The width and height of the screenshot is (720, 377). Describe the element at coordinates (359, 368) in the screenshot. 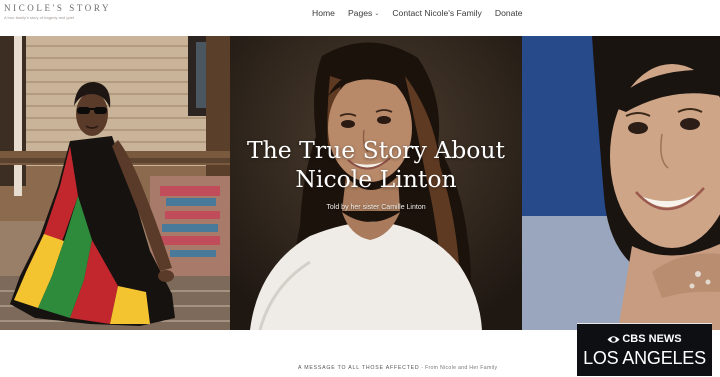

I see `footer-message-heading: A MESSAGE TO ALL THOSE AFFECTED` at that location.